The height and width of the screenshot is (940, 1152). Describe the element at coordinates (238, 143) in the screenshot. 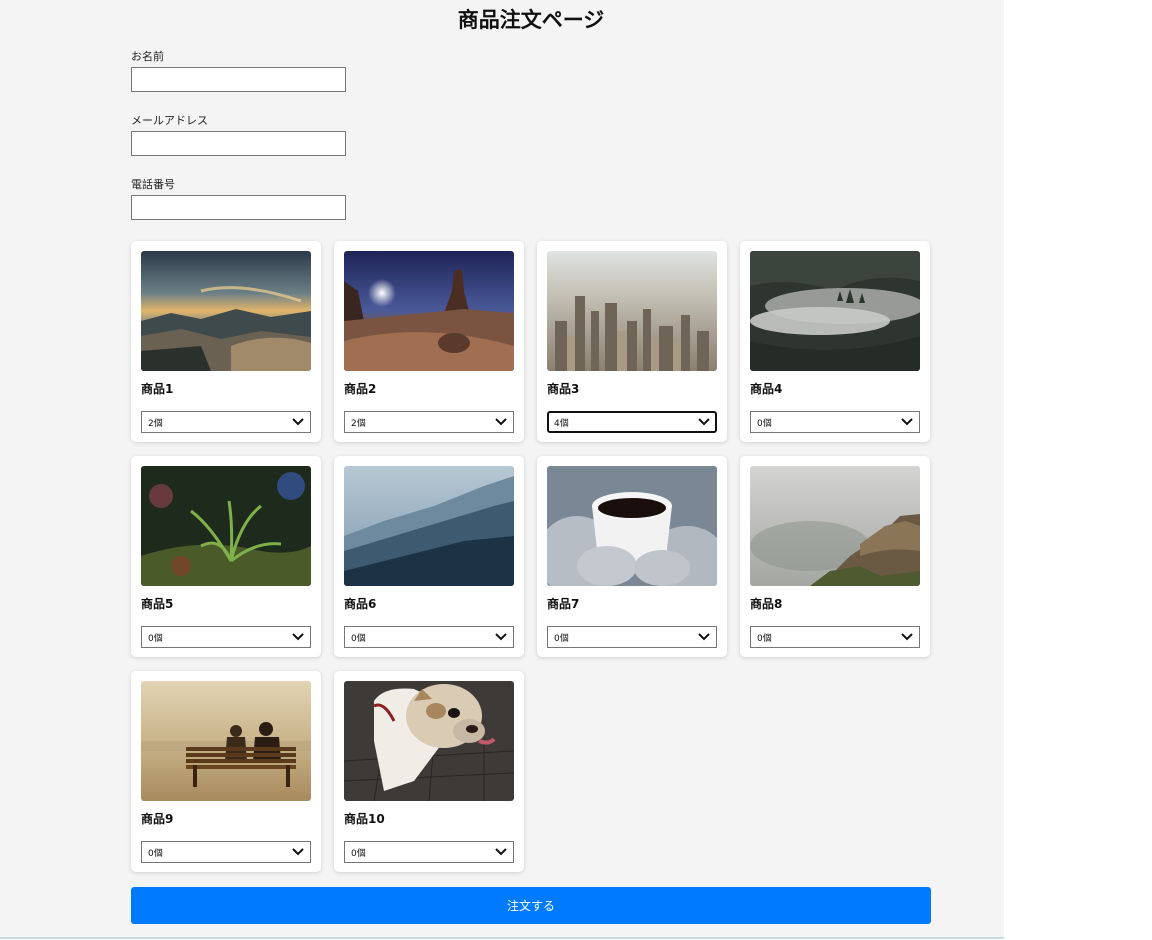

I see `email-input` at that location.